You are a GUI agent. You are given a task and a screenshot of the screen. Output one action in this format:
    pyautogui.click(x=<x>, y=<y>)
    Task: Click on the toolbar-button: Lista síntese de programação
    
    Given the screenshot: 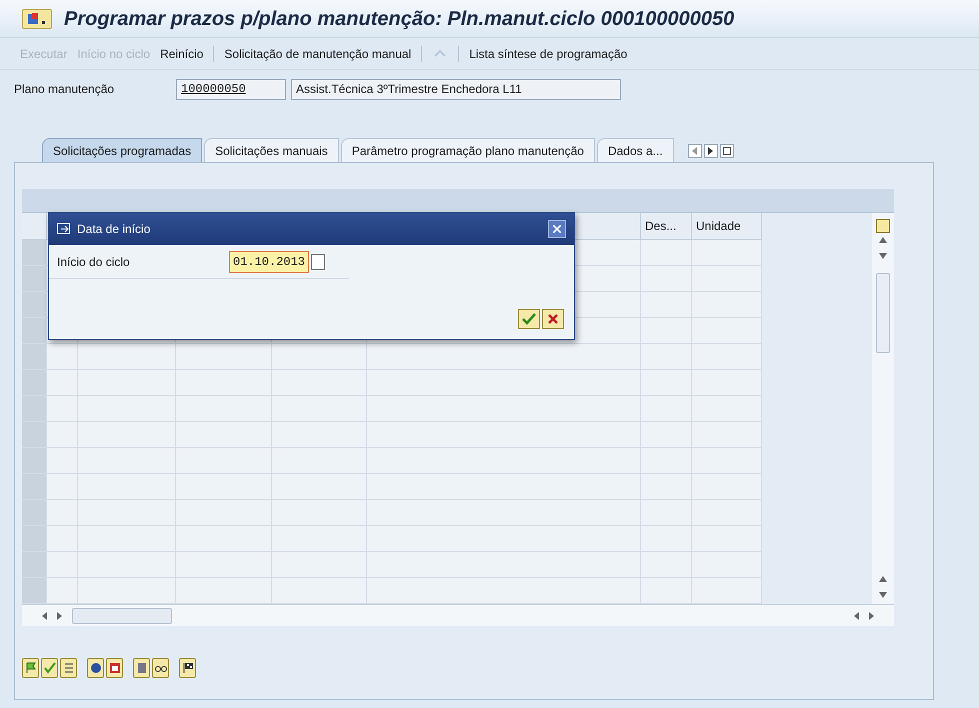 What is the action you would take?
    pyautogui.click(x=548, y=53)
    